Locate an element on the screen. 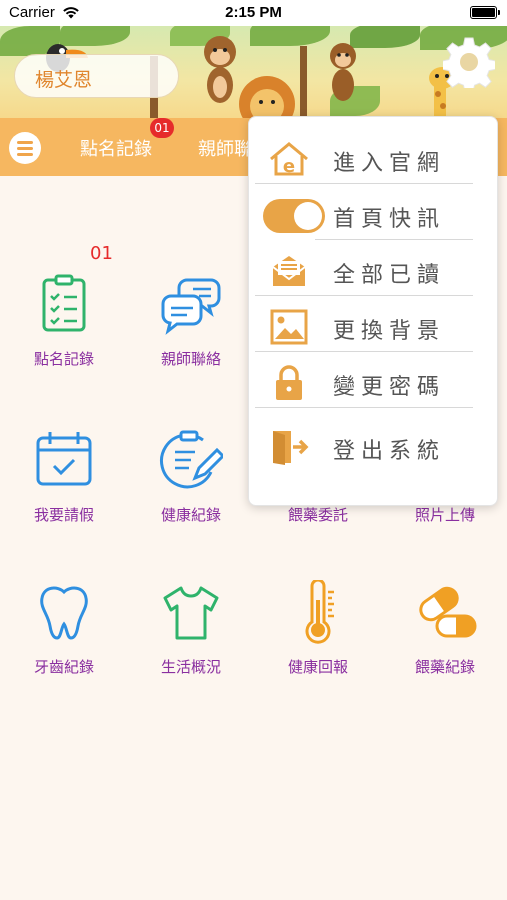  tab-parent-teacher: 親師聯 is located at coordinates (225, 148).